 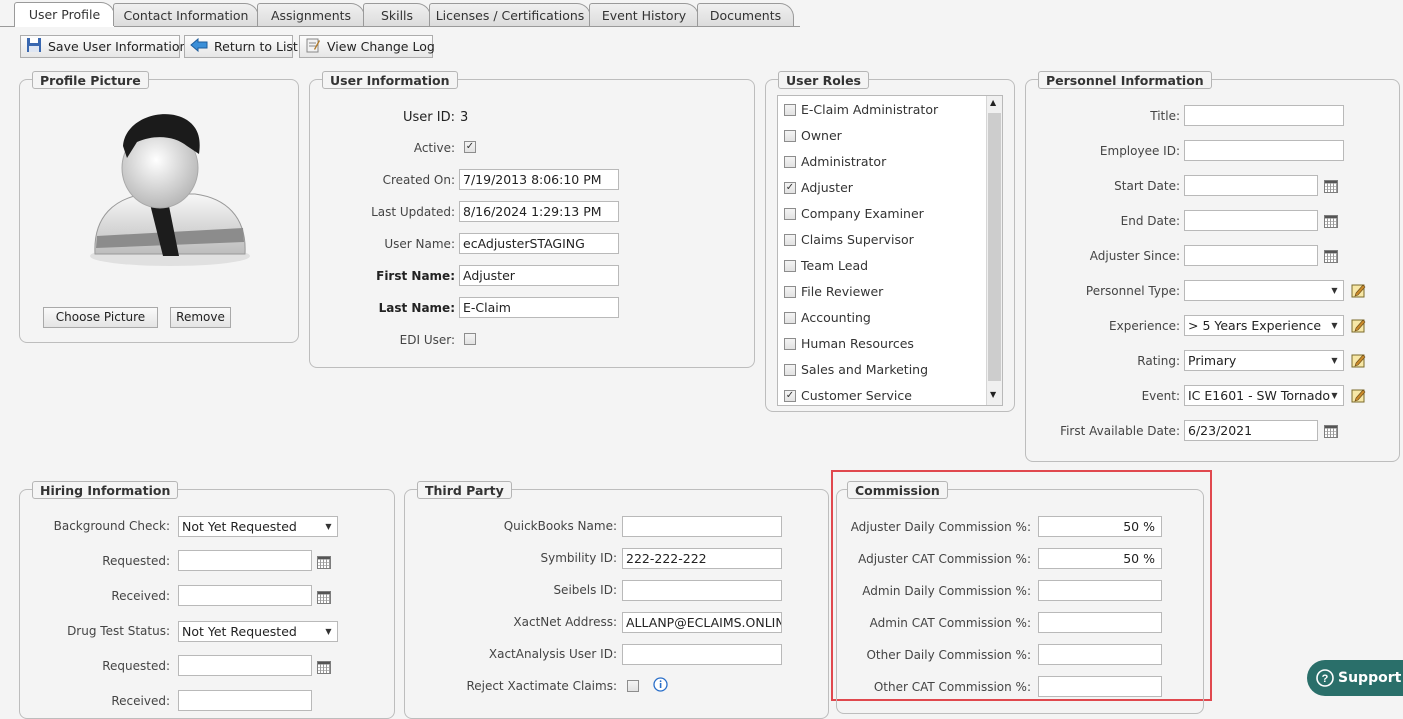 I want to click on tab-licenses: Licenses / Certifications, so click(x=510, y=14).